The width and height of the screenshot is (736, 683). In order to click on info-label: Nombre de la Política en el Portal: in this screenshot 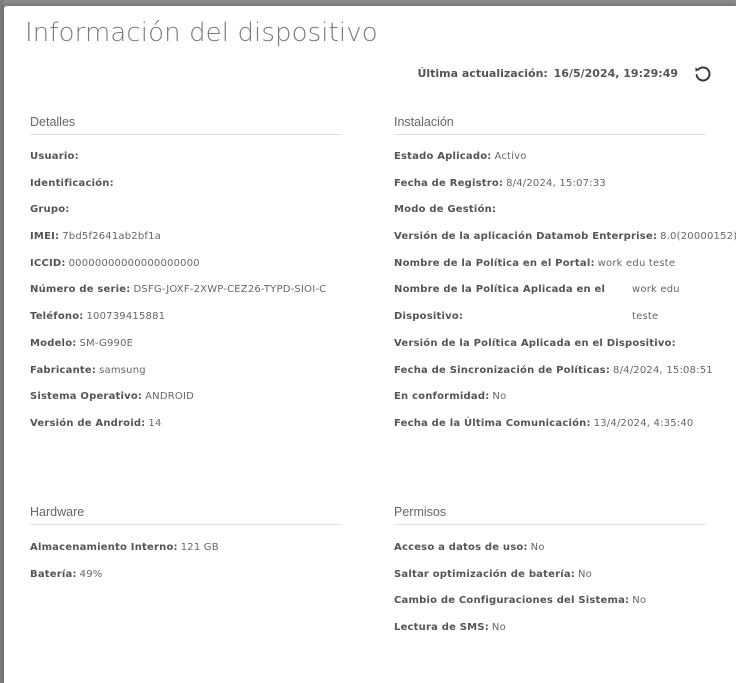, I will do `click(494, 263)`.